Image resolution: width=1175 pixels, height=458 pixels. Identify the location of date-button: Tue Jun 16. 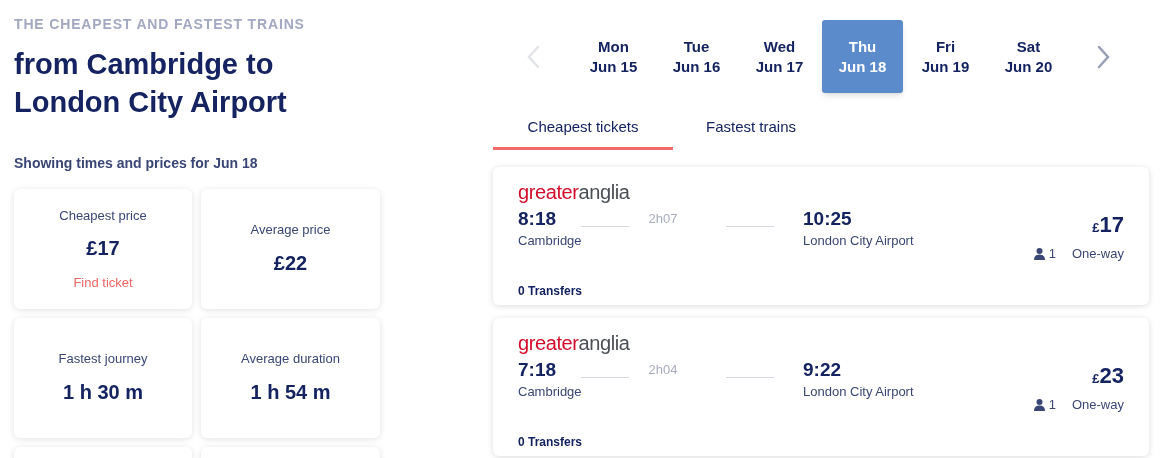
(696, 56).